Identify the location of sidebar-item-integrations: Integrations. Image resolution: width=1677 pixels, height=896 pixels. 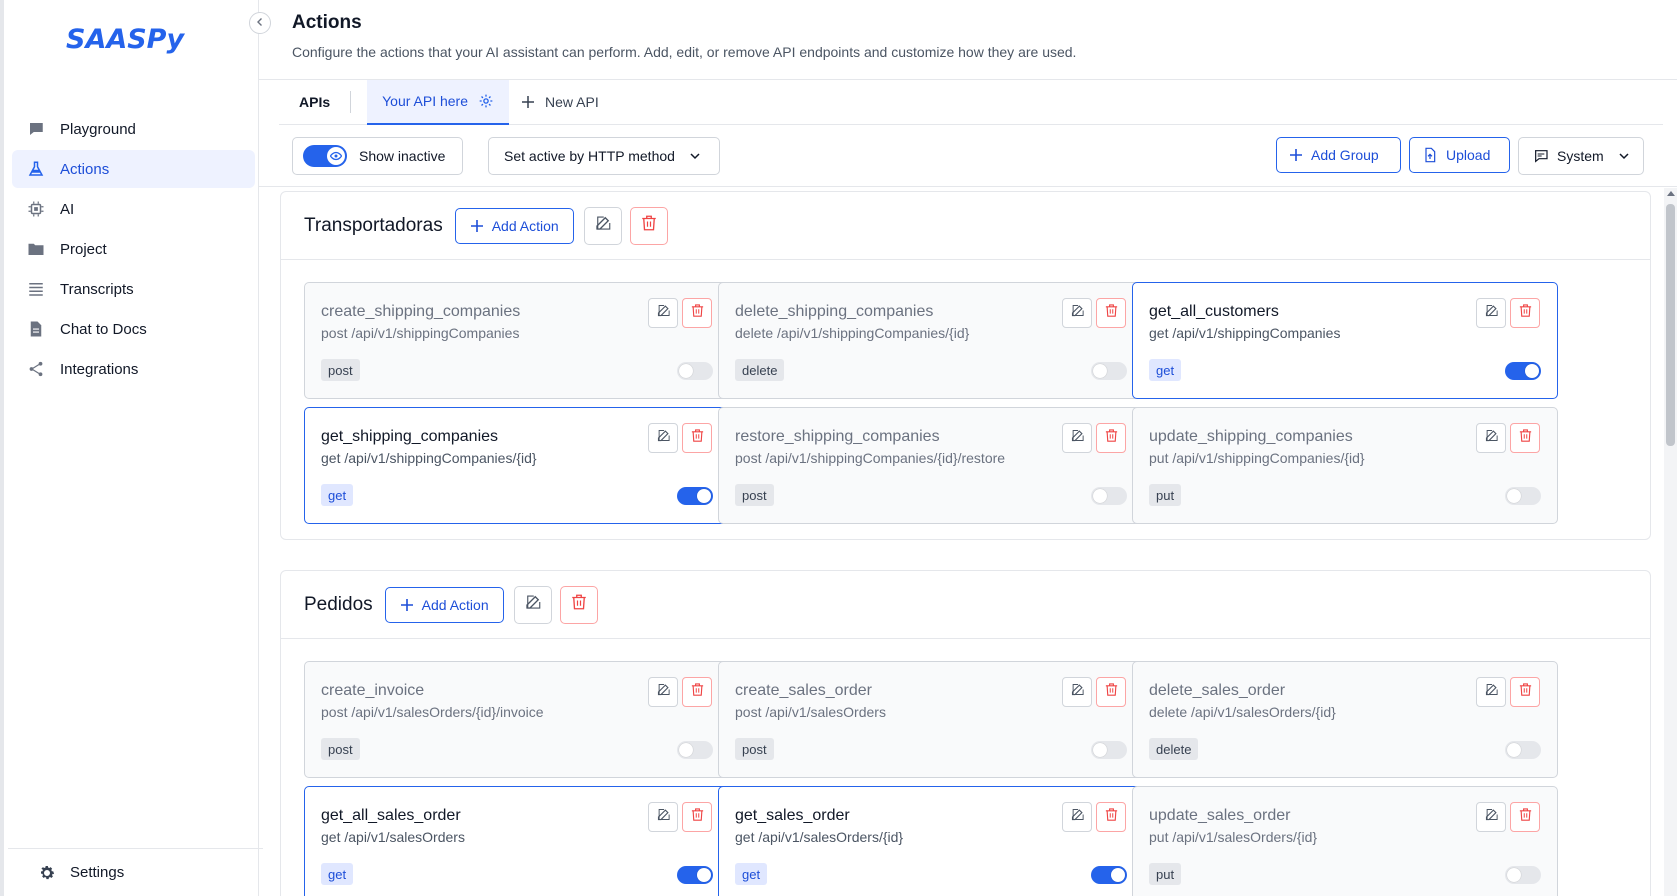
(133, 369).